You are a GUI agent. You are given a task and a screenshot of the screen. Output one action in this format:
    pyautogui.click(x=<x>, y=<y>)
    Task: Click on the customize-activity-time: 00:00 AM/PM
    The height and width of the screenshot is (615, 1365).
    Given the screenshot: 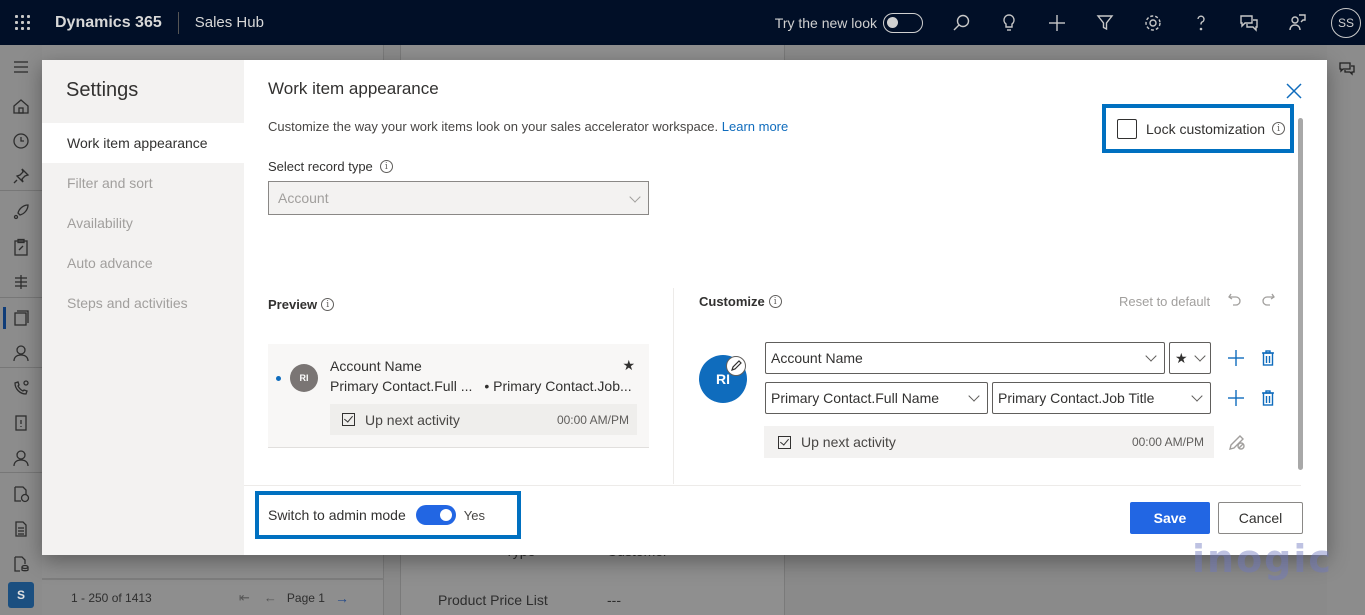 What is the action you would take?
    pyautogui.click(x=1167, y=442)
    